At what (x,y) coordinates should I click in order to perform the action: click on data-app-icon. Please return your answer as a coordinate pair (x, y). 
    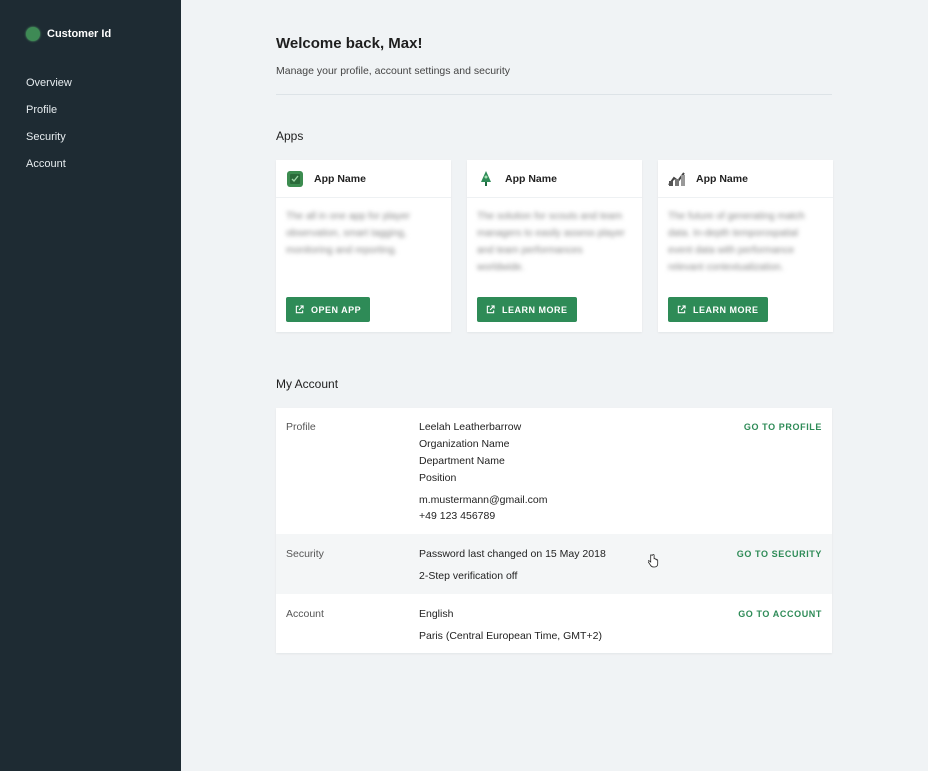
    Looking at the image, I should click on (677, 179).